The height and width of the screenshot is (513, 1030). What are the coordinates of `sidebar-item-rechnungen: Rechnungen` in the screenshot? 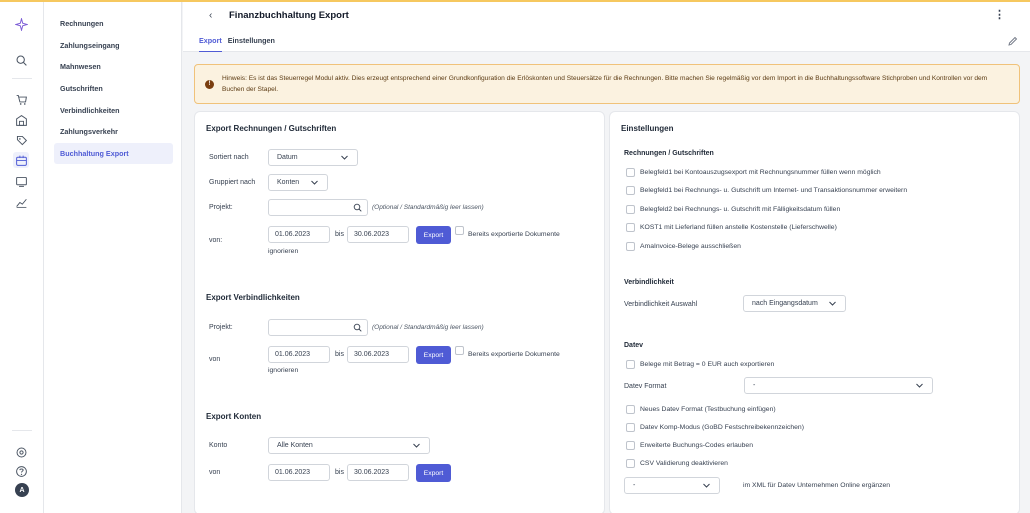 It's located at (113, 24).